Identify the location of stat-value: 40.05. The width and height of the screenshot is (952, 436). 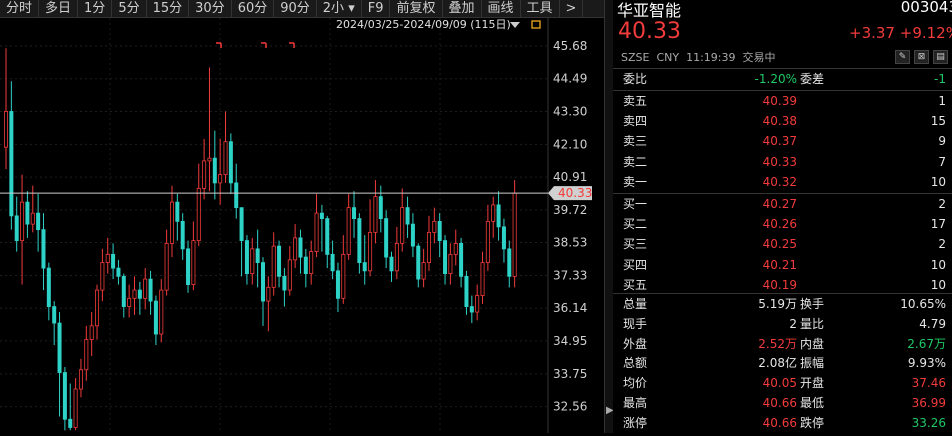
(779, 383).